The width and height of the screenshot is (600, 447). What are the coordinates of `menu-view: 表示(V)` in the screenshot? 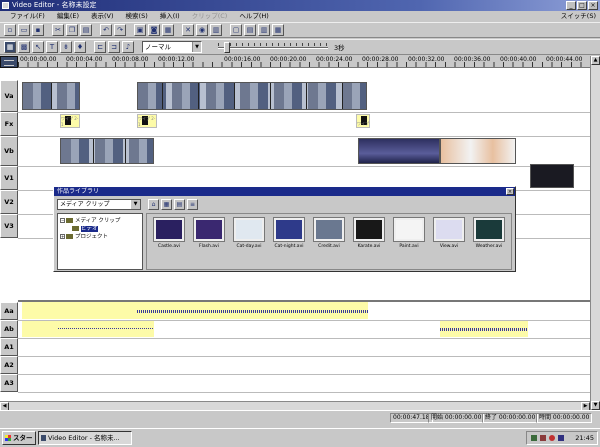 It's located at (102, 16).